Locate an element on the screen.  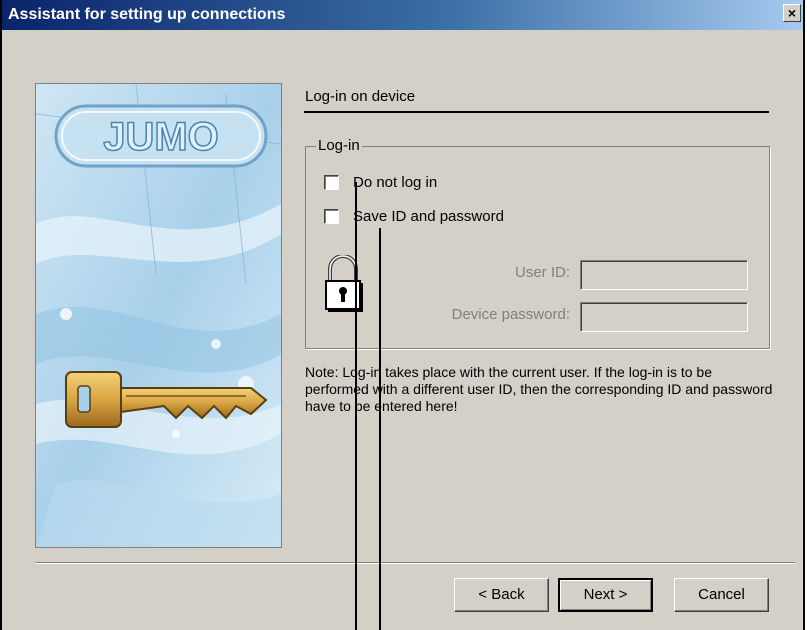
logo-text: JUMO is located at coordinates (161, 137).